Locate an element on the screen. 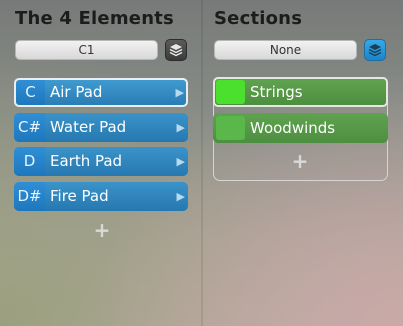 This screenshot has width=403, height=326. section-label: Strings is located at coordinates (276, 92).